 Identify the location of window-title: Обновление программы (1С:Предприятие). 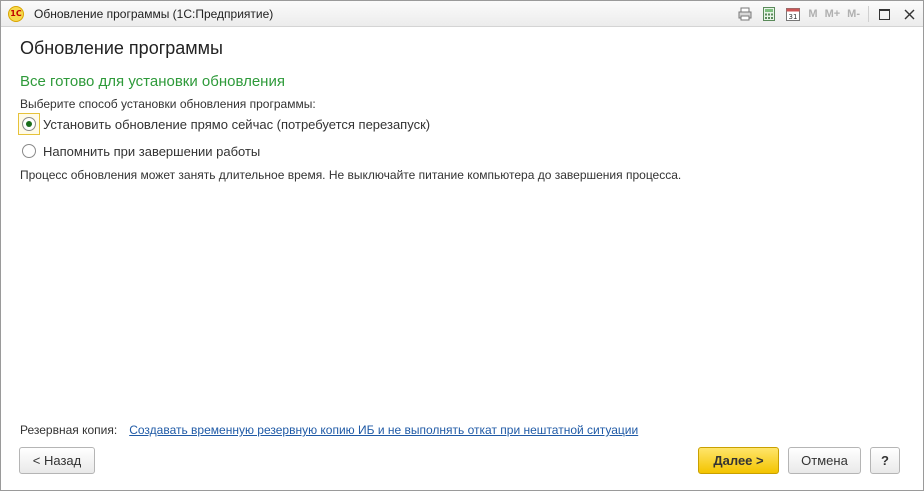
(154, 13).